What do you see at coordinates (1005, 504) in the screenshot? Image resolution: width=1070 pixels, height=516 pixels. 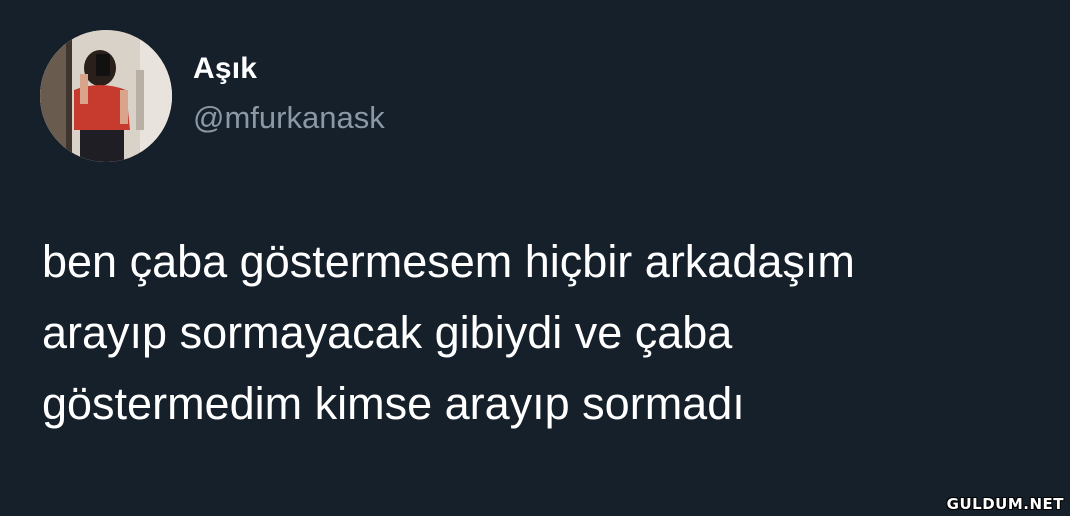 I see `site-watermark: GULDUM.NET` at bounding box center [1005, 504].